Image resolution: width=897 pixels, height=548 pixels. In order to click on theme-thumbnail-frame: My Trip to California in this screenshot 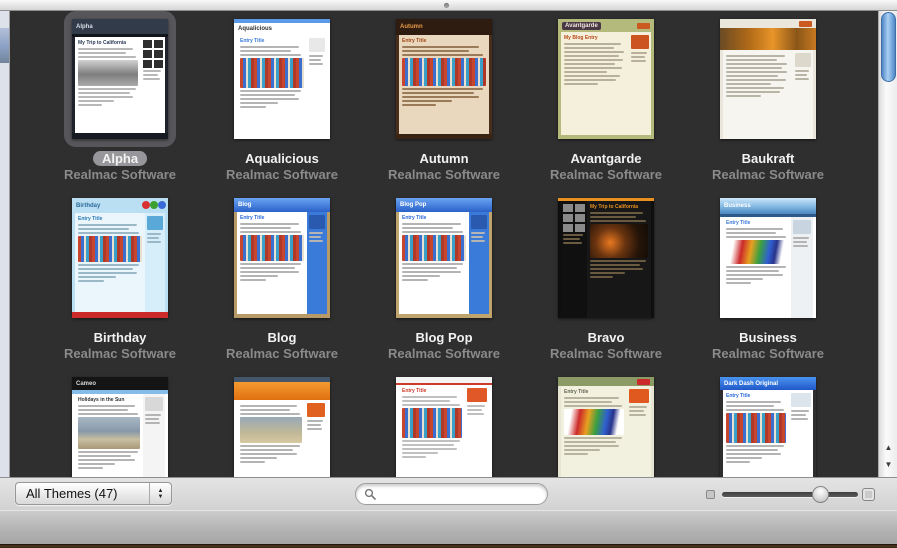, I will do `click(606, 258)`.